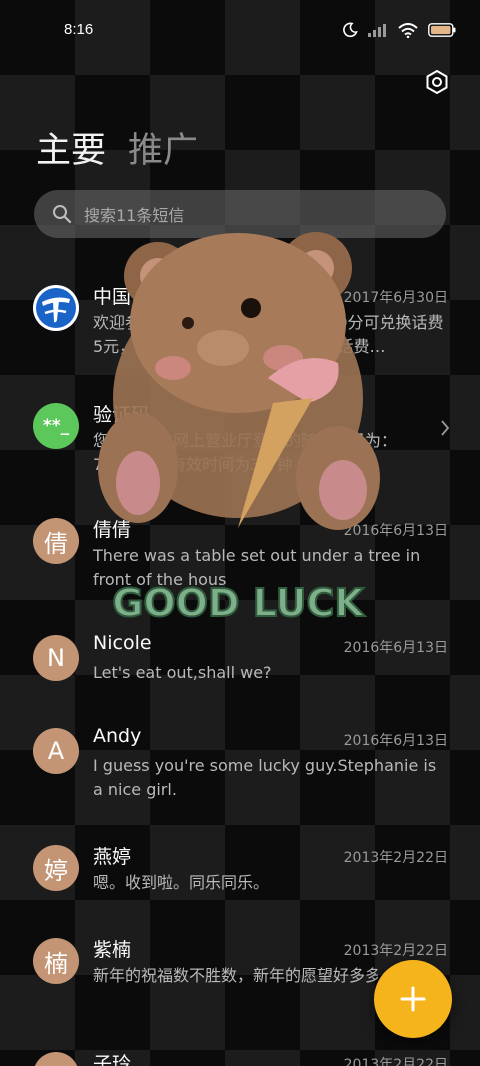  I want to click on tab-promotions: 推广, so click(163, 147).